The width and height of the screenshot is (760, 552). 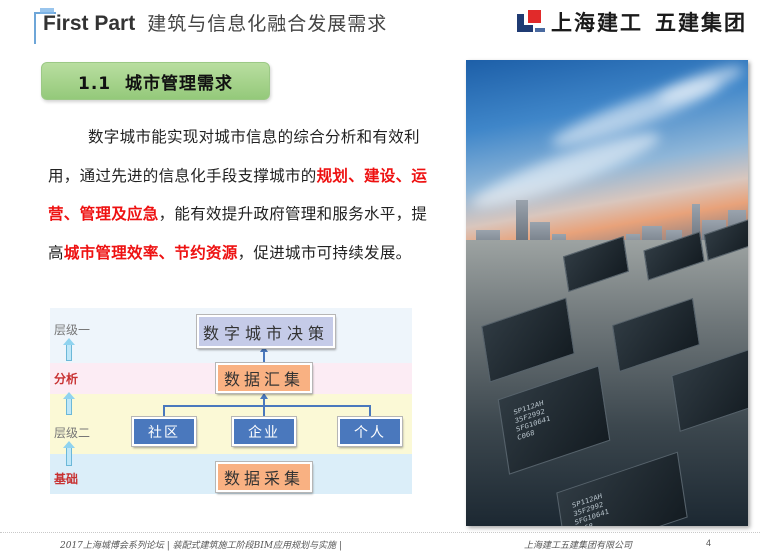 I want to click on level2-label: 层级二, so click(x=72, y=433).